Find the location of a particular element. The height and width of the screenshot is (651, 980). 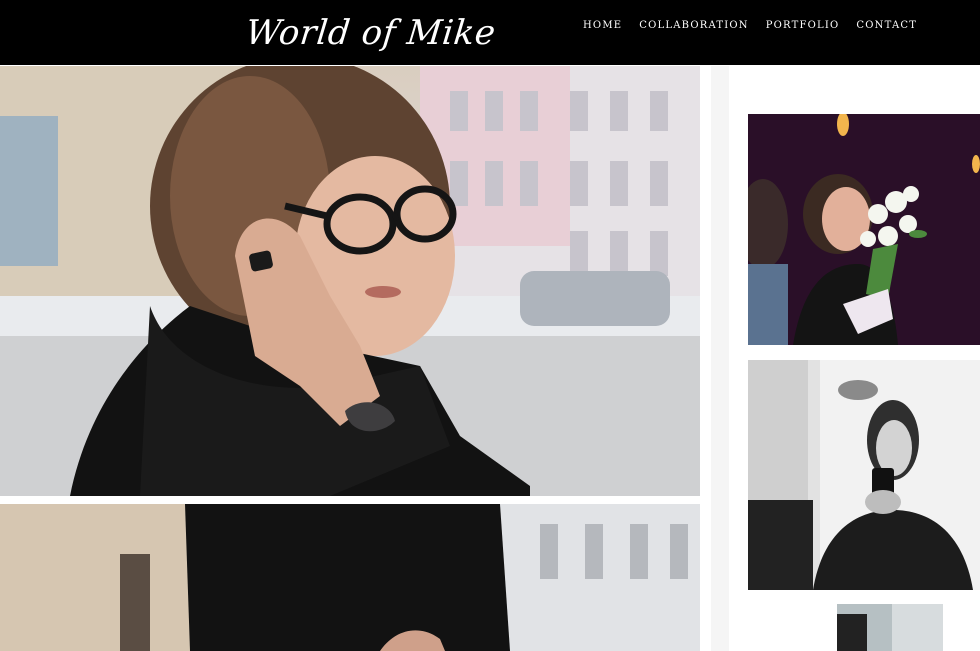

thumbnail-image is located at coordinates (890, 627).